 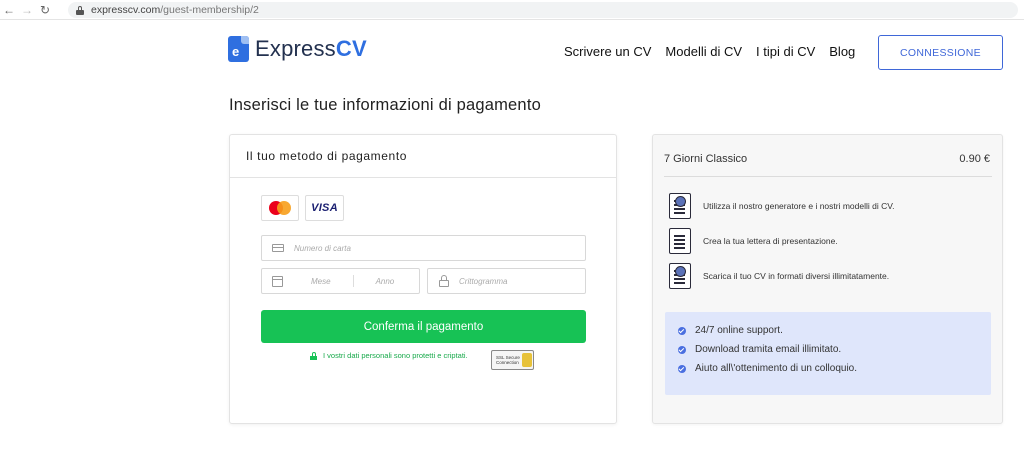 I want to click on nav-modelli-cv: Modelli di CV, so click(x=703, y=51).